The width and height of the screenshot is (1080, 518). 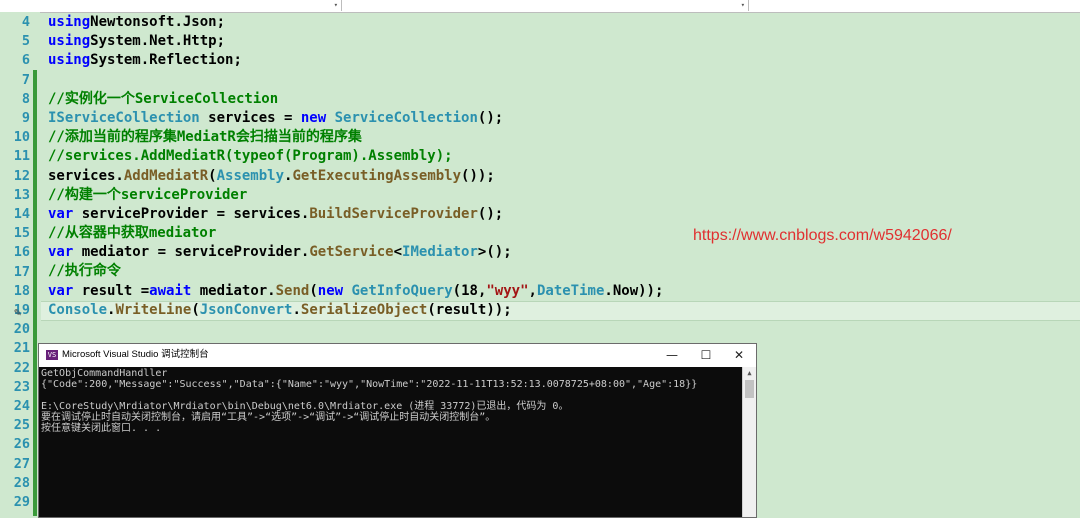 I want to click on code-token: ());, so click(x=478, y=175).